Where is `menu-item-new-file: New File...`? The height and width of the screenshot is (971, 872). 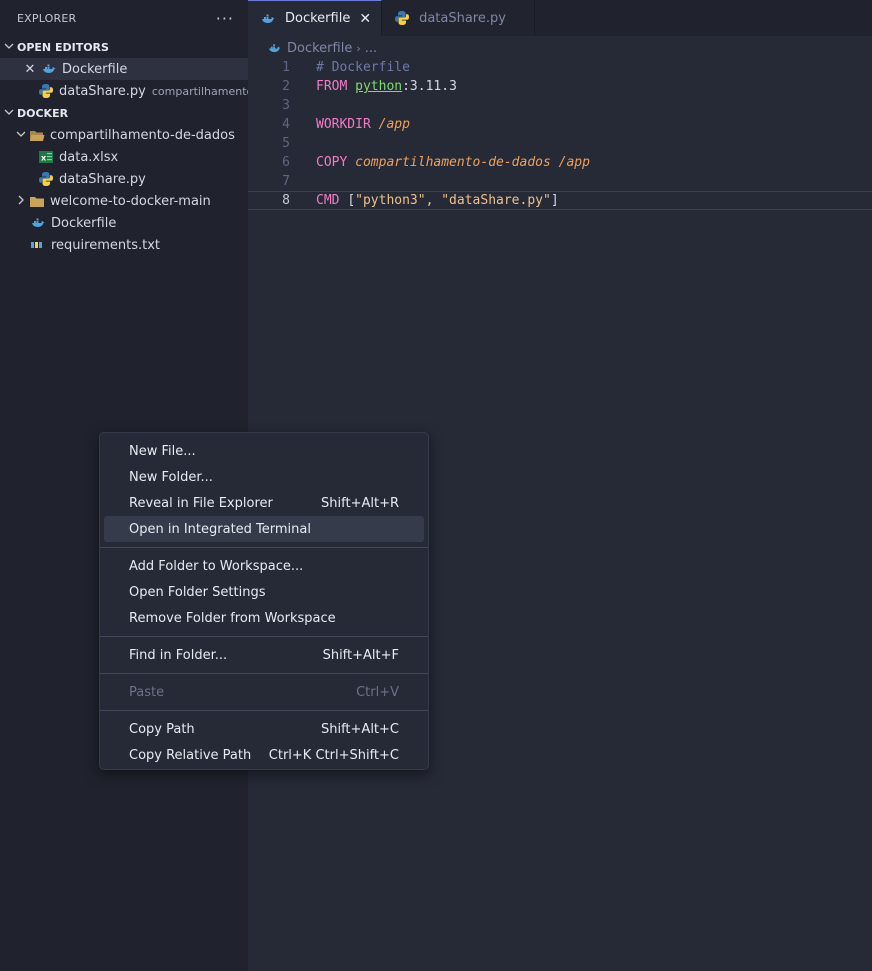 menu-item-new-file: New File... is located at coordinates (264, 451).